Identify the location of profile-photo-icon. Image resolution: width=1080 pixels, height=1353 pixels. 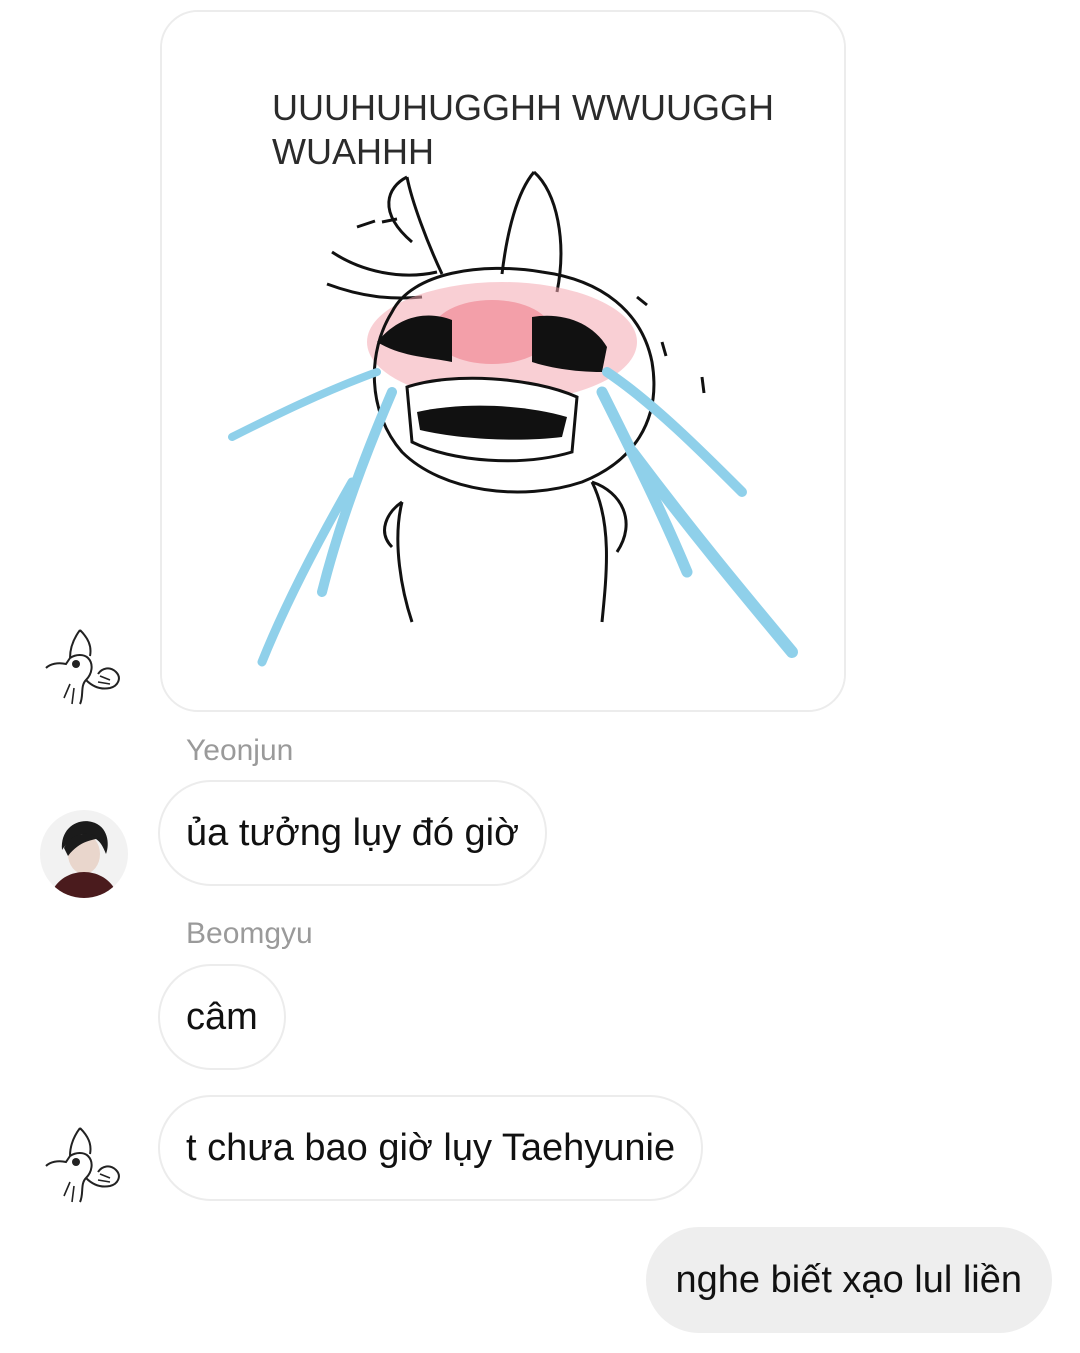
(84, 854).